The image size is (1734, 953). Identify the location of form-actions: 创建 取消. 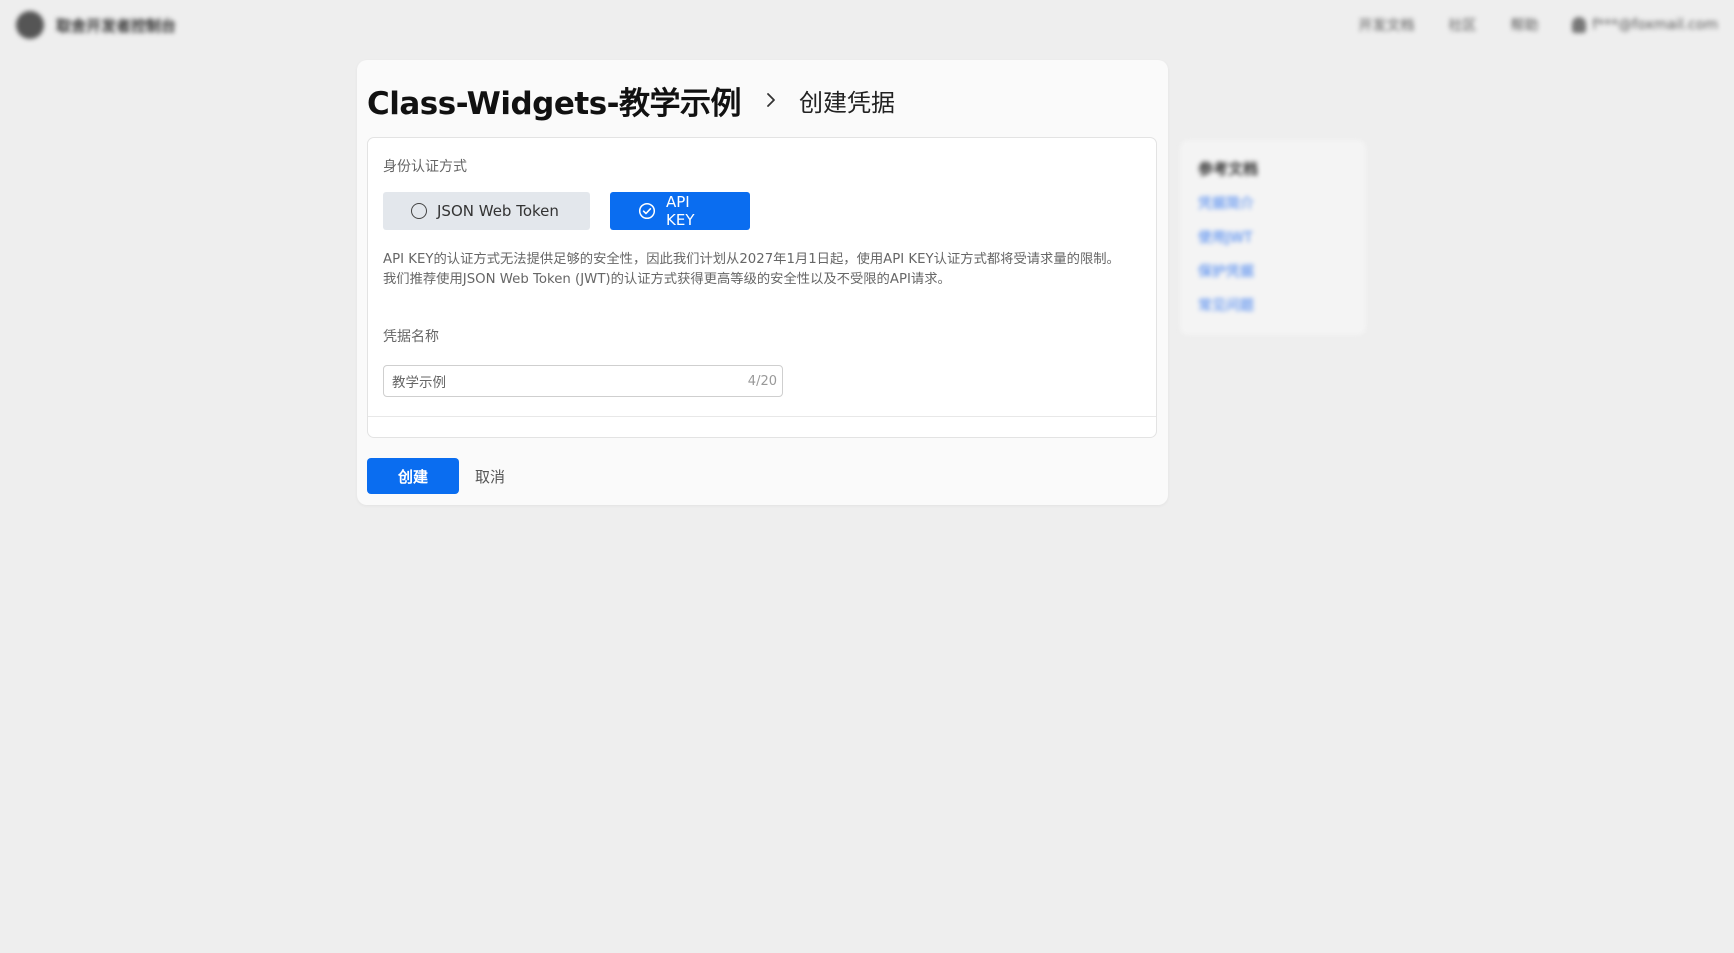
(436, 476).